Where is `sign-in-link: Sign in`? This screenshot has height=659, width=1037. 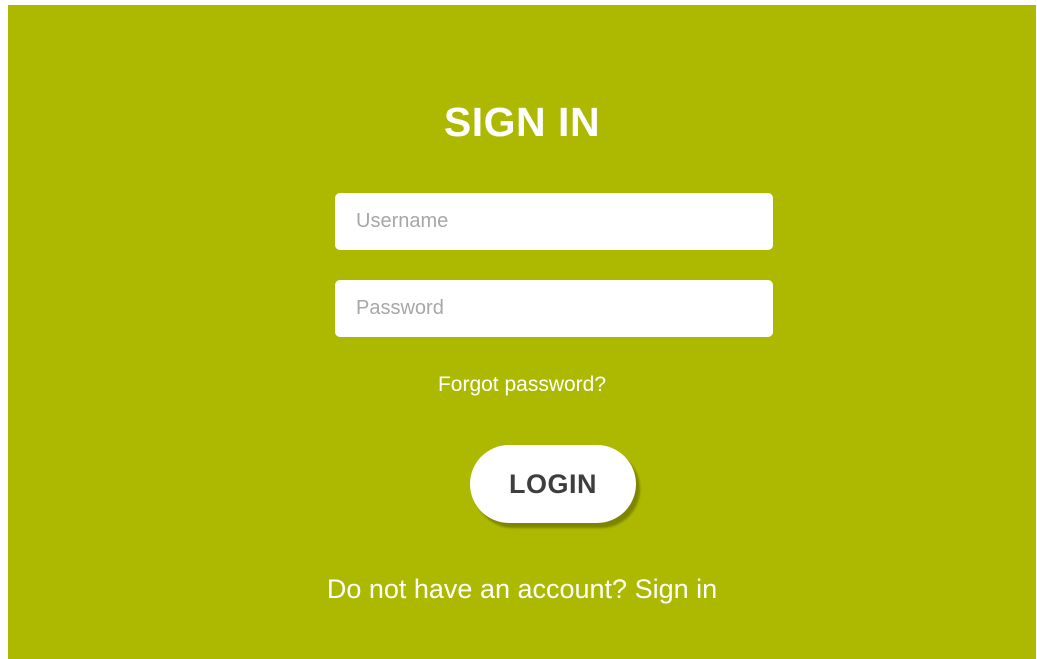
sign-in-link: Sign in is located at coordinates (676, 589).